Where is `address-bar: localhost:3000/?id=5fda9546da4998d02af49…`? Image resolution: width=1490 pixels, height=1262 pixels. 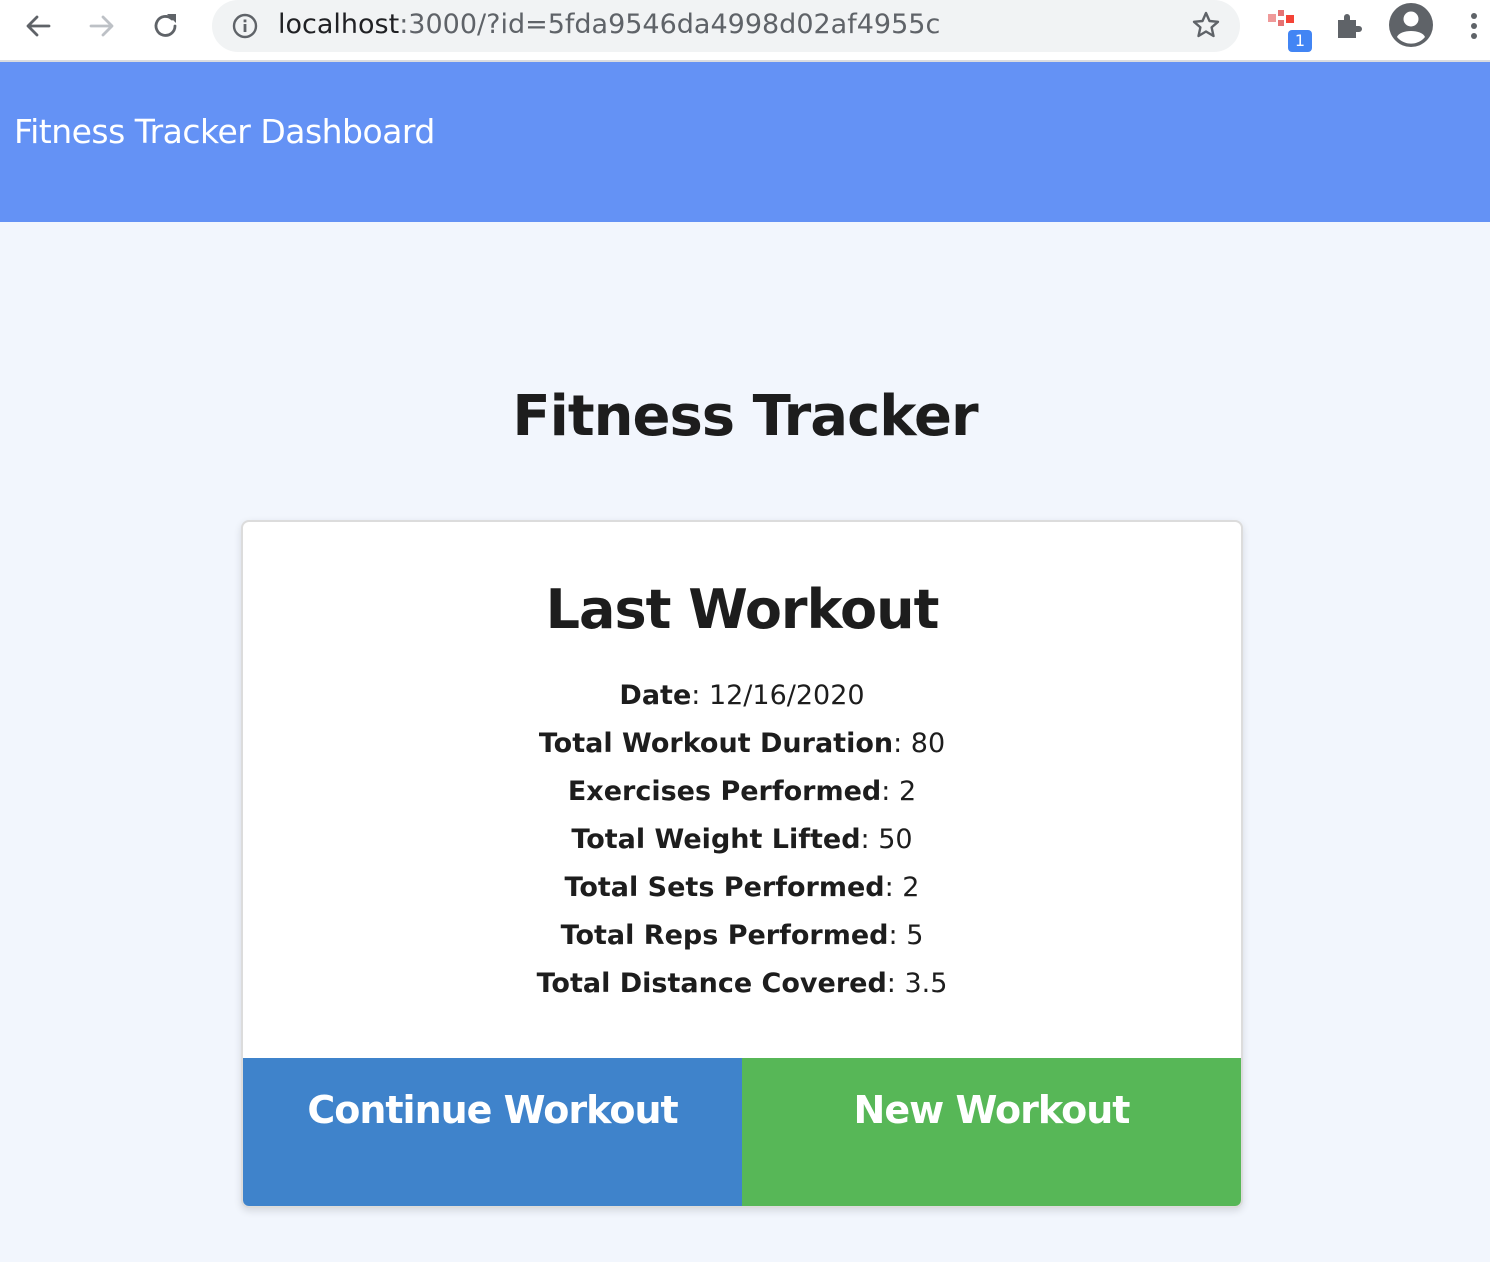
address-bar: localhost:3000/?id=5fda9546da4998d02af49… is located at coordinates (726, 26).